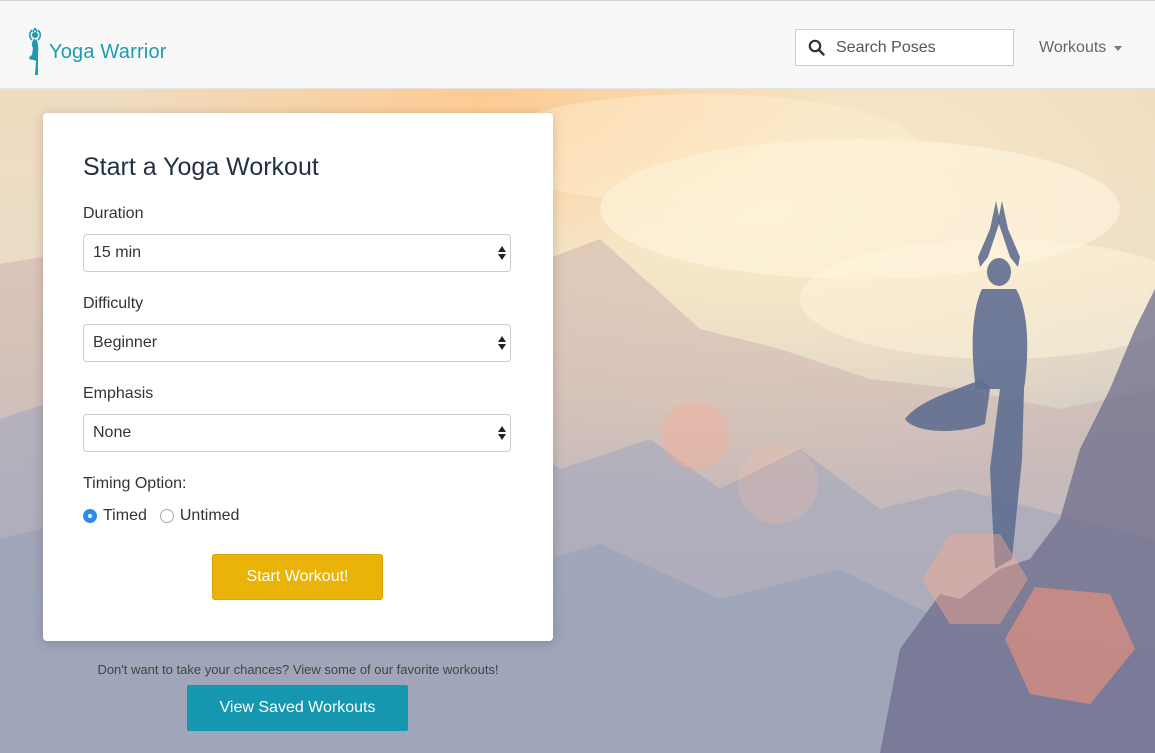 Image resolution: width=1155 pixels, height=753 pixels. I want to click on start-workout-button: Start Workout!, so click(297, 577).